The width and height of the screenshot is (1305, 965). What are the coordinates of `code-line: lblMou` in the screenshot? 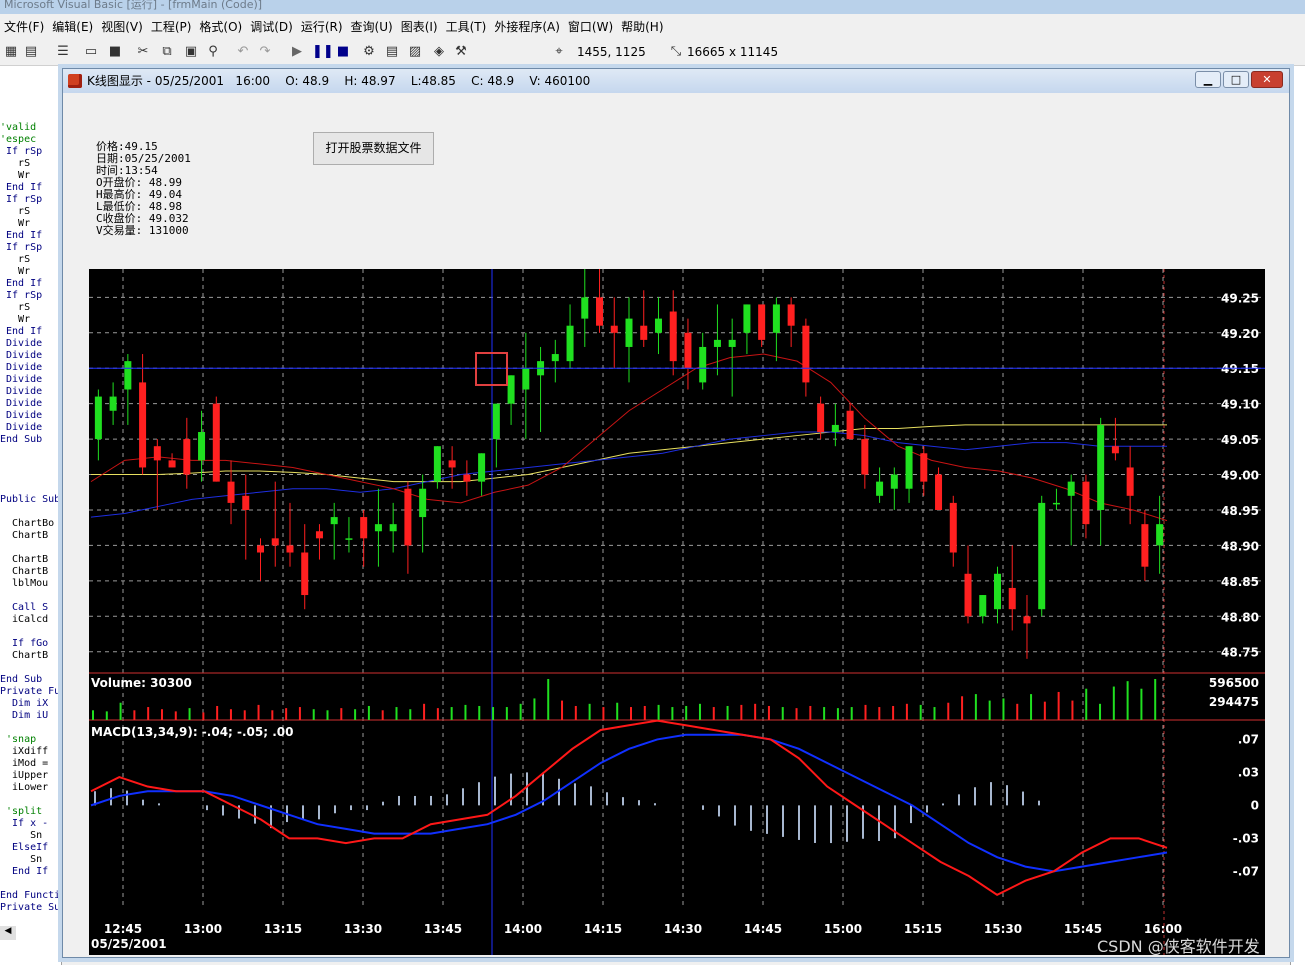 It's located at (24, 583).